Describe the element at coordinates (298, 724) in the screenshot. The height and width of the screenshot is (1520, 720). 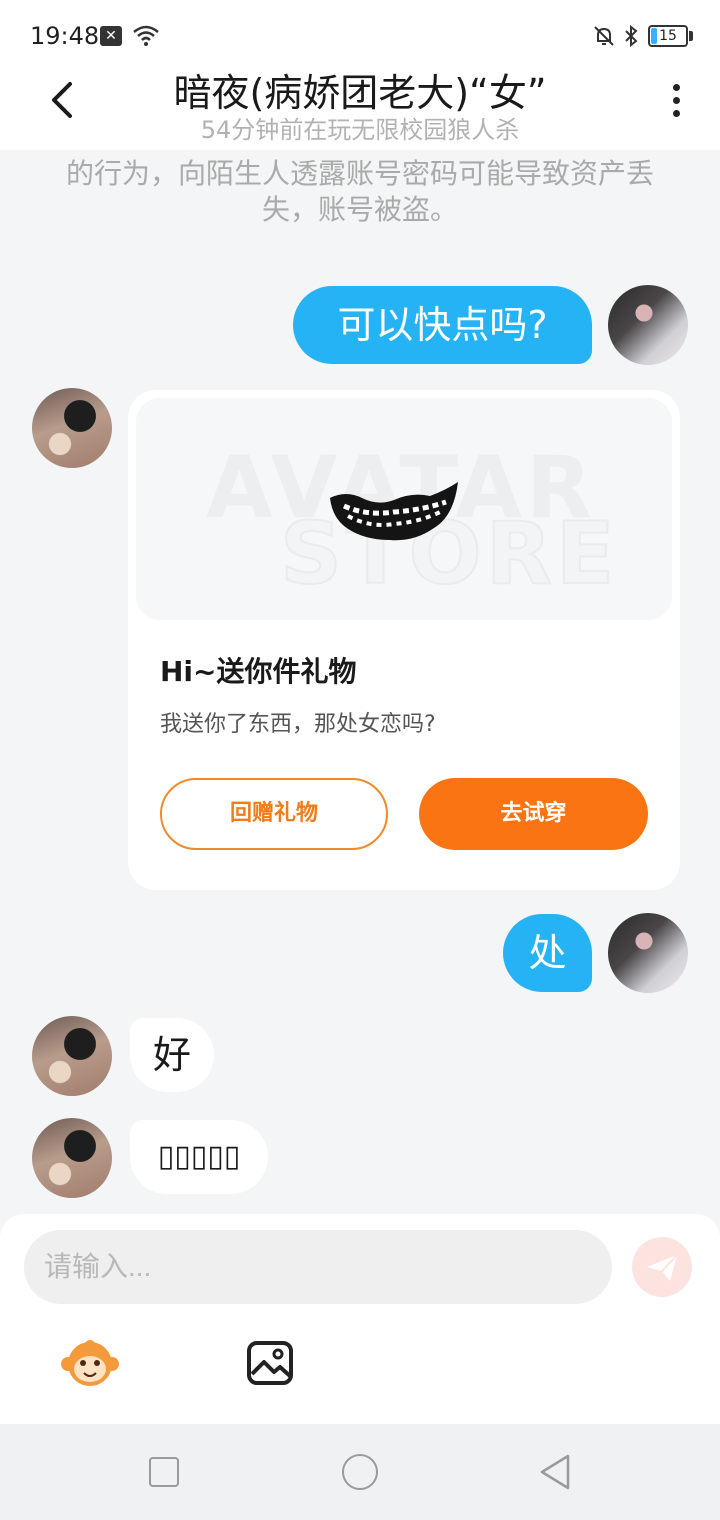
I see `gift-card-description: 我送你了东西，那处女恋吗?` at that location.